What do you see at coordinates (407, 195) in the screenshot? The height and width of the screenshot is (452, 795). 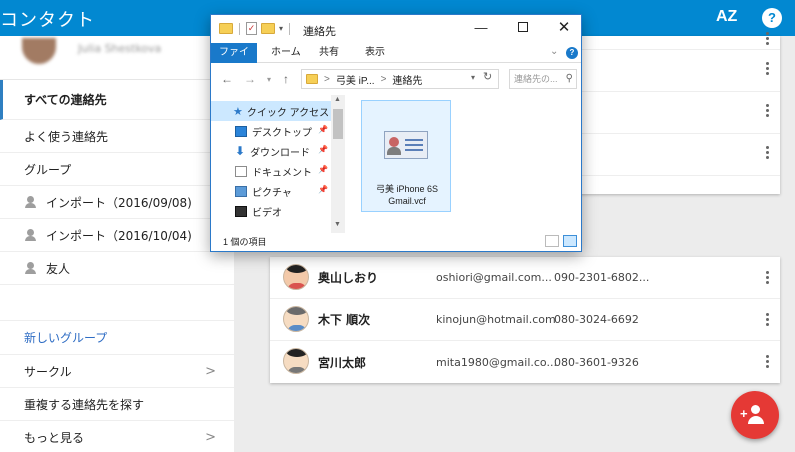 I see `file-name: 弓美 iPhone 6S Gmail.vcf` at bounding box center [407, 195].